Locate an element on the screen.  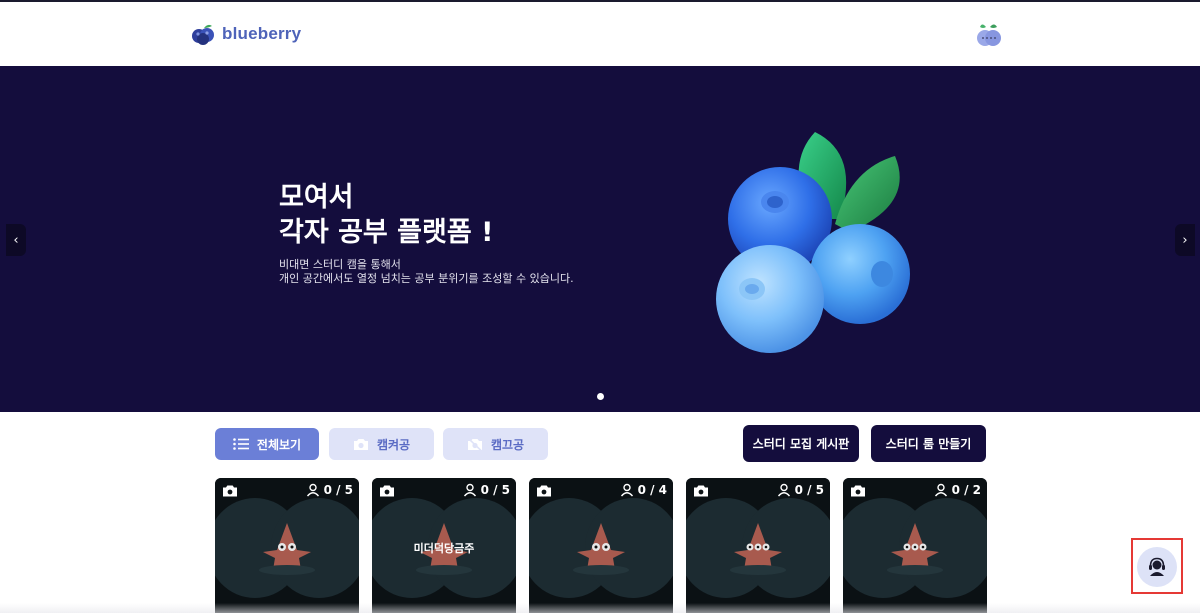
filter-cam-off-button: 캠끄공 is located at coordinates (495, 444).